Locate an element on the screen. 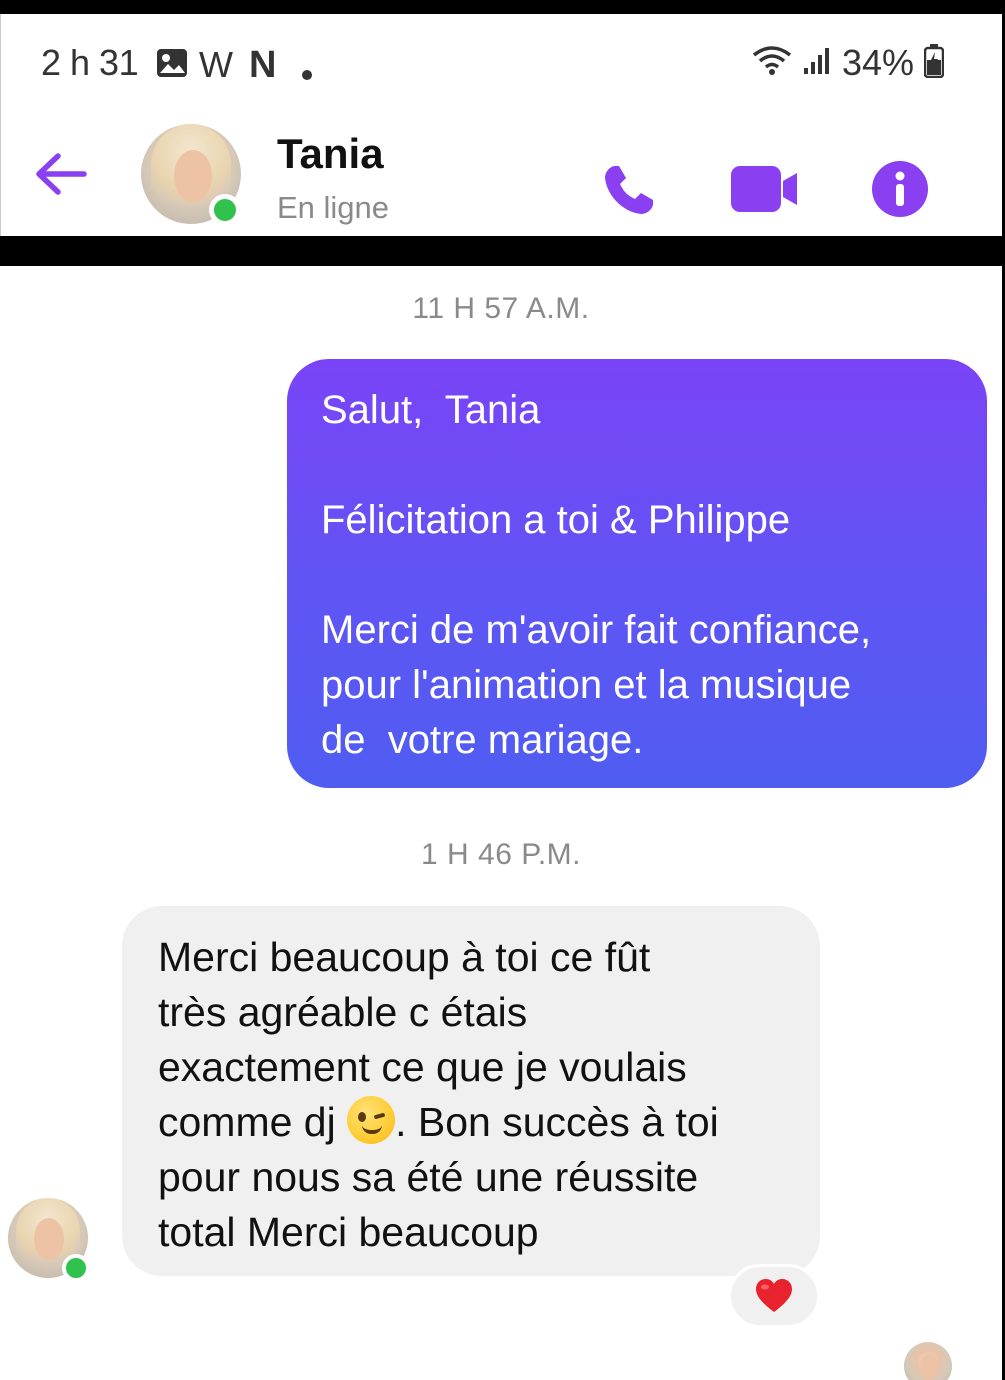 Image resolution: width=1005 pixels, height=1380 pixels. message-text: comme dj is located at coordinates (253, 1122).